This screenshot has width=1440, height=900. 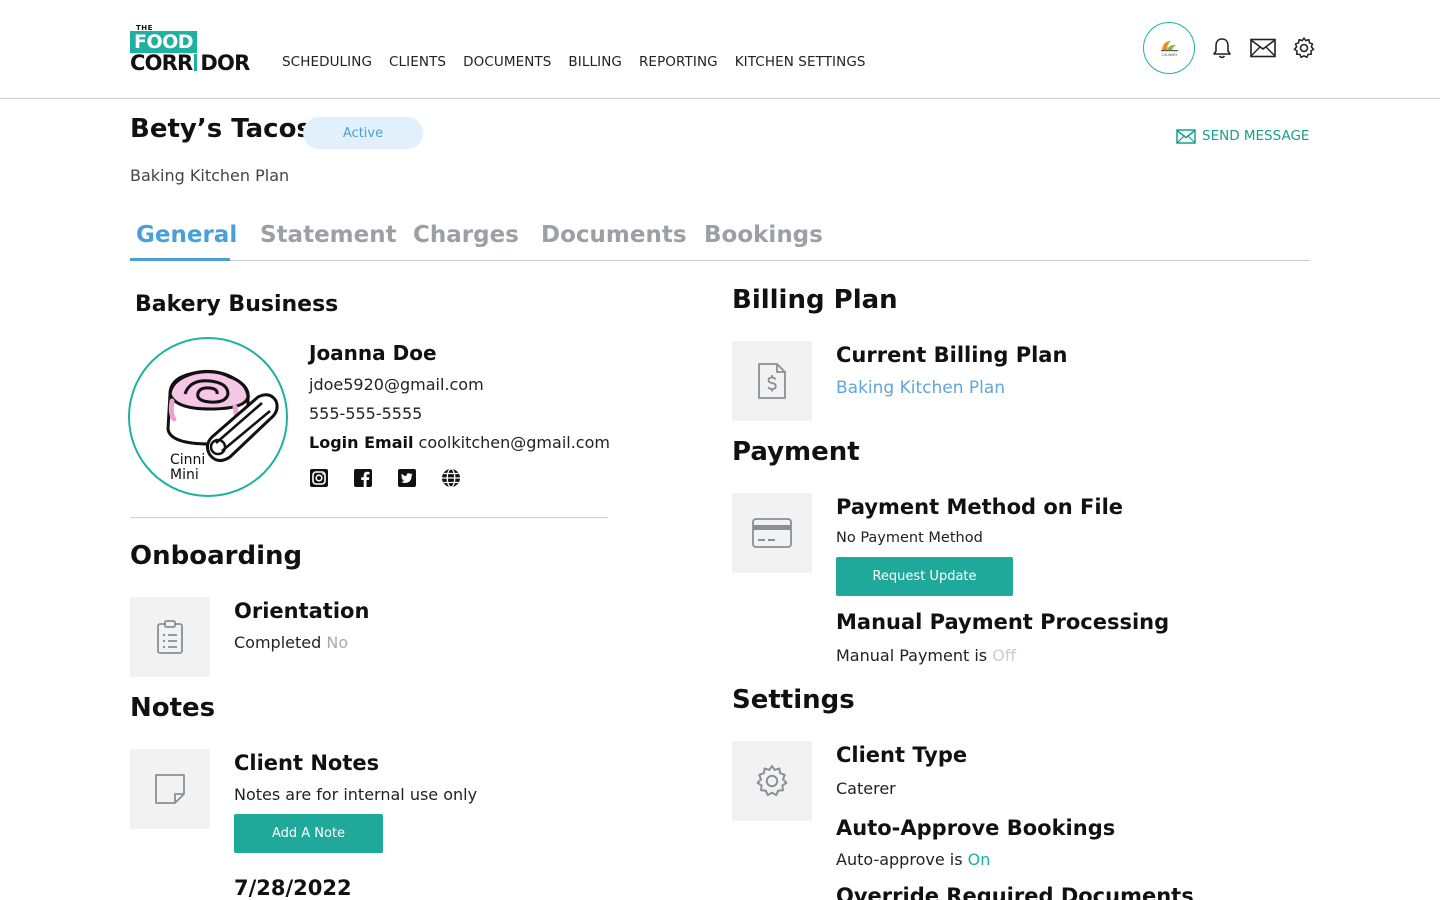 What do you see at coordinates (595, 62) in the screenshot?
I see `nav-billing: BILLING` at bounding box center [595, 62].